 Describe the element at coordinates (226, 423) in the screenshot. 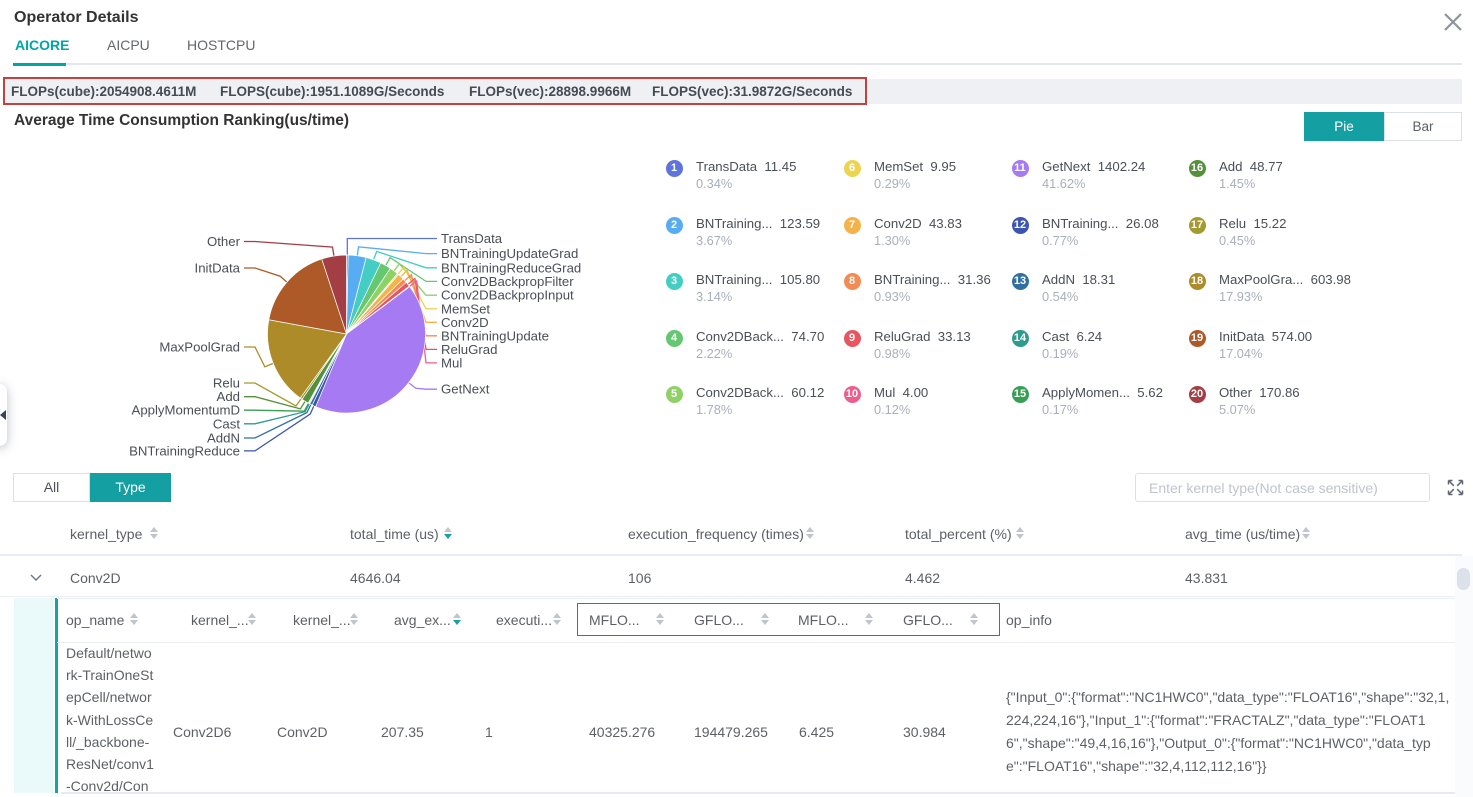

I see `svg-text: Cast` at that location.